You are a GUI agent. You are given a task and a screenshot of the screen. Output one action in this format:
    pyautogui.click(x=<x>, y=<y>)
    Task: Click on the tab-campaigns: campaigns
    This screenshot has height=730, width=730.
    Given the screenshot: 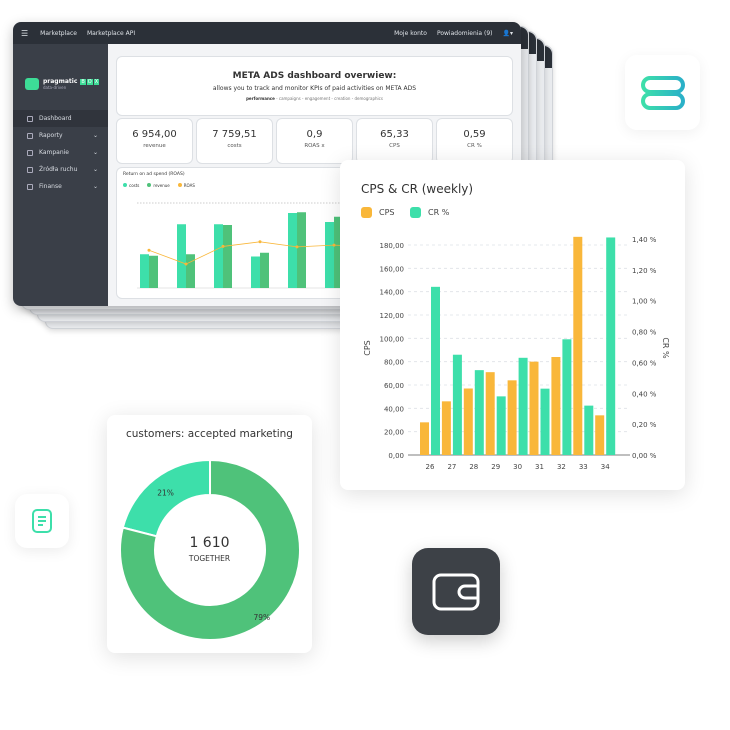 What is the action you would take?
    pyautogui.click(x=290, y=98)
    